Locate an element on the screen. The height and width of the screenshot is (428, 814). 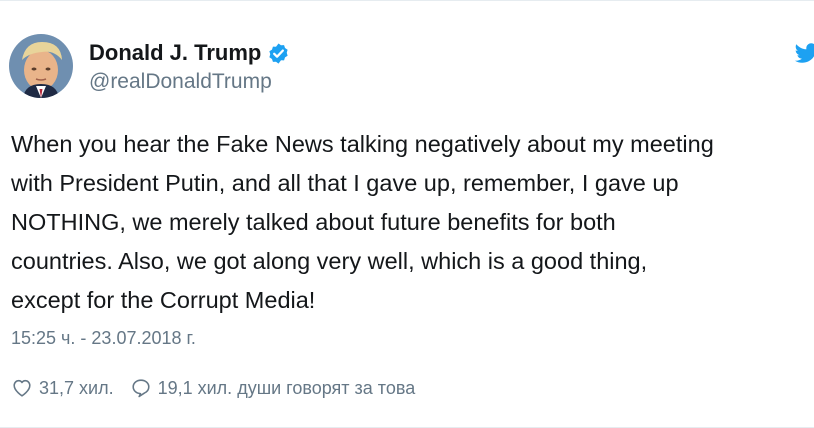
like-count: 31,7 хил. is located at coordinates (76, 387).